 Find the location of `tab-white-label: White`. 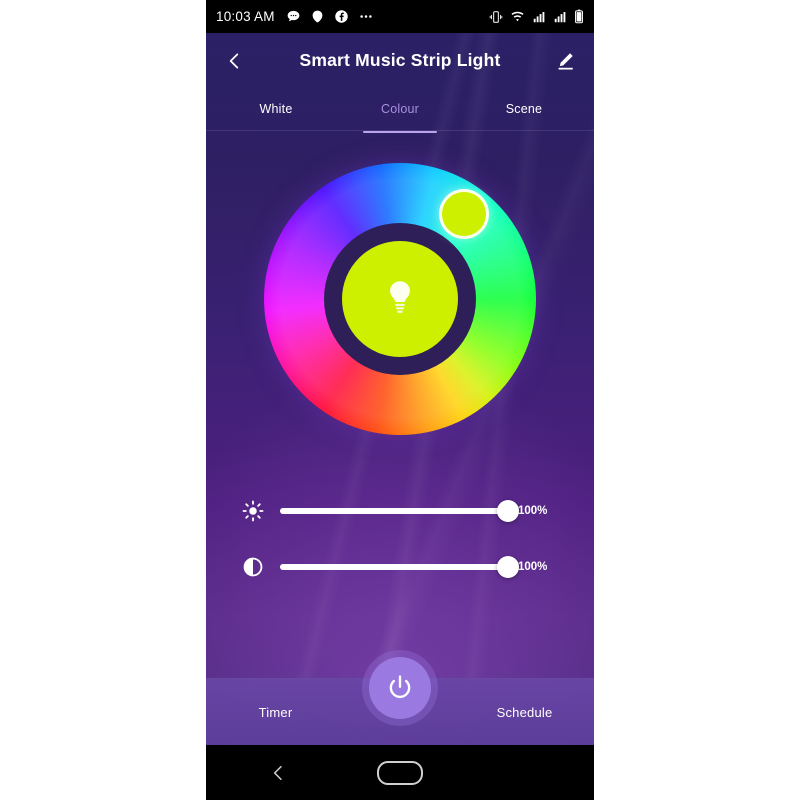

tab-white-label: White is located at coordinates (276, 109).